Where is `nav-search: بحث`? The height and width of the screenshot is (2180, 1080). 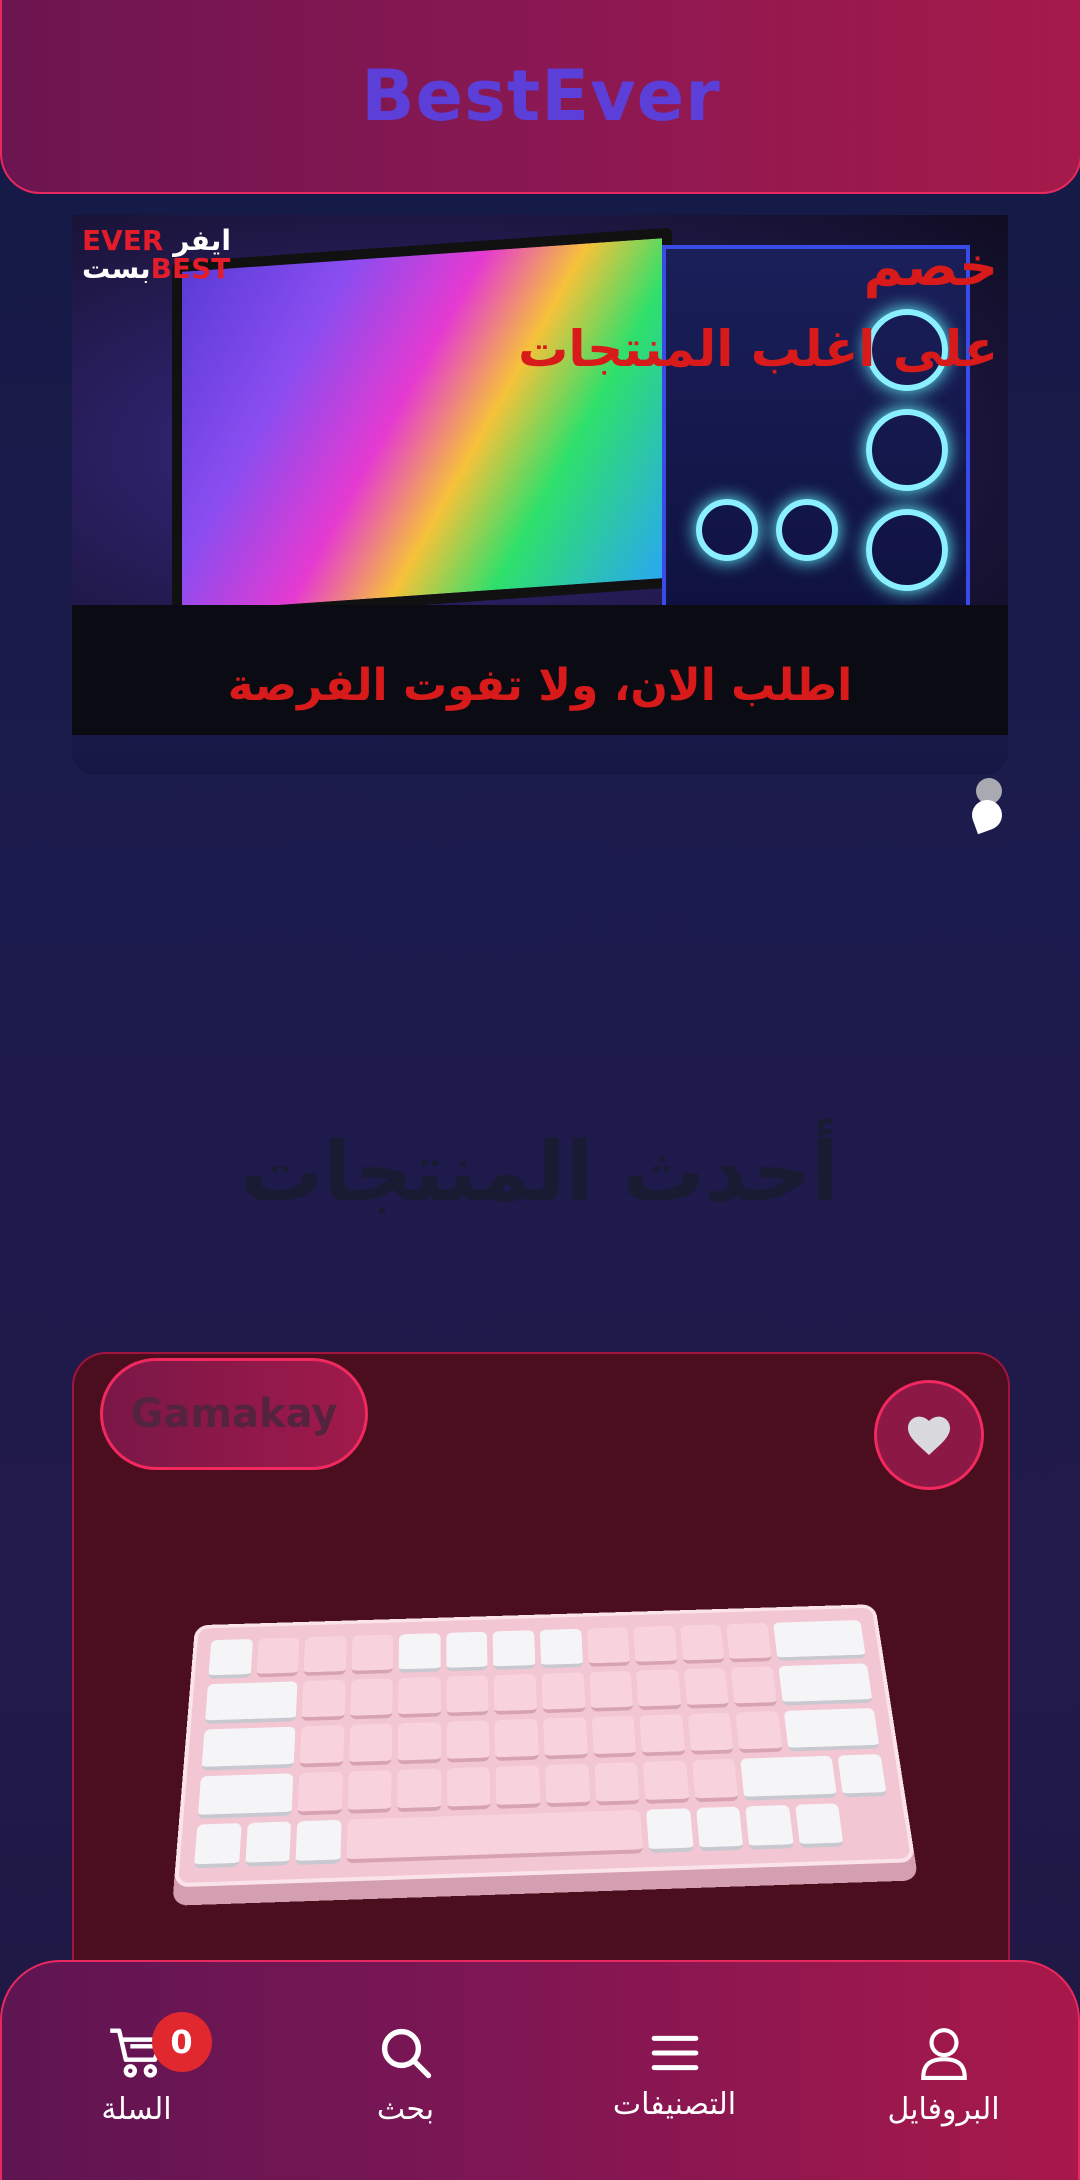 nav-search: بحث is located at coordinates (406, 2076).